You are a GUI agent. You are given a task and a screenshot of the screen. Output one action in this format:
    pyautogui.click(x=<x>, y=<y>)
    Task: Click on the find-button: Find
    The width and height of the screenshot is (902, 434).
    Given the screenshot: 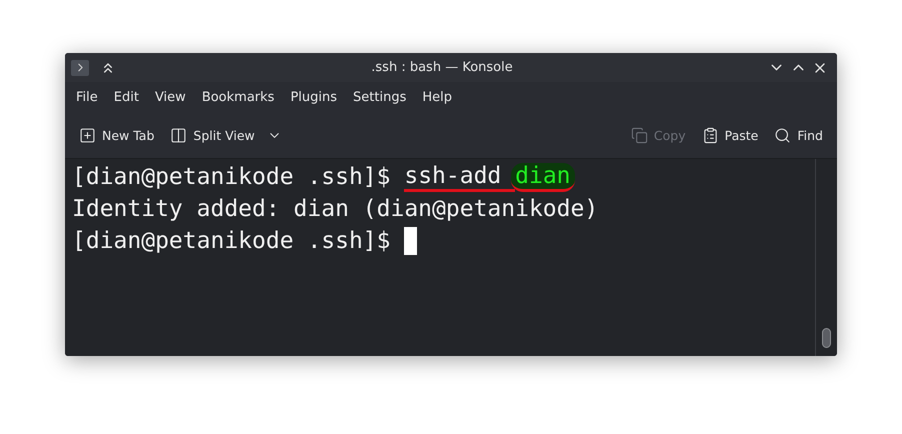 What is the action you would take?
    pyautogui.click(x=798, y=135)
    